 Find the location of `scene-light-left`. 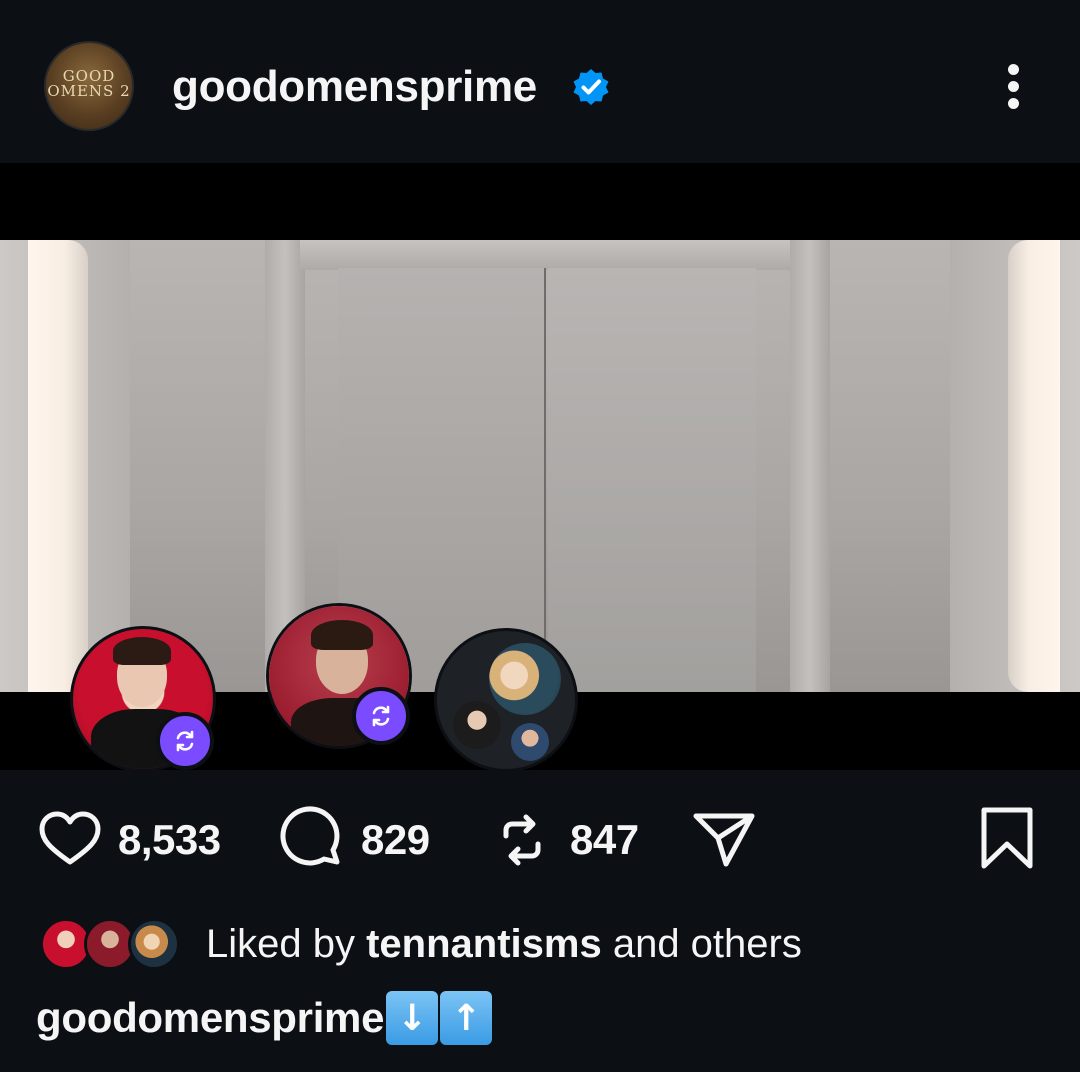

scene-light-left is located at coordinates (58, 466).